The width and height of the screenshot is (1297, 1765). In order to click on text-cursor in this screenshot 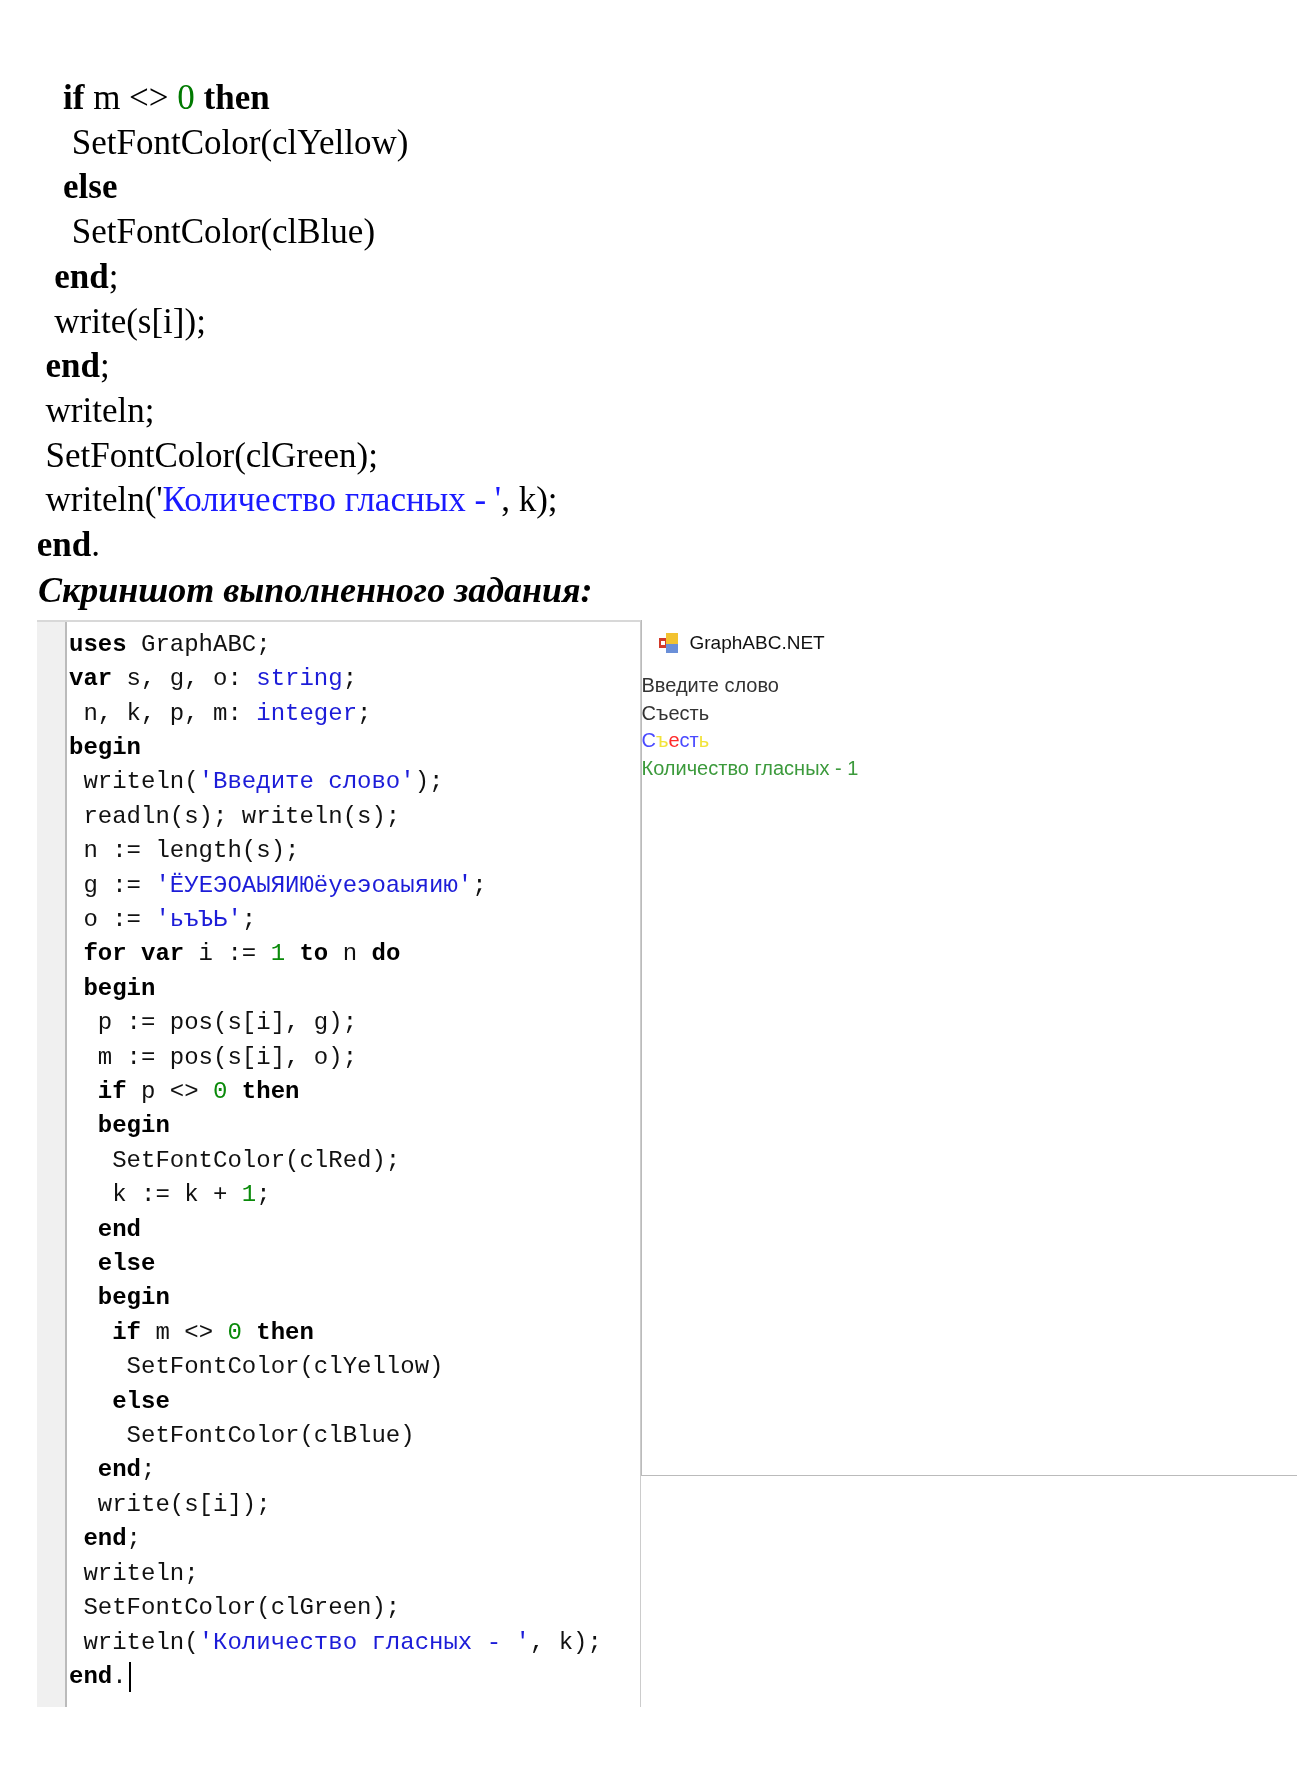, I will do `click(129, 1676)`.